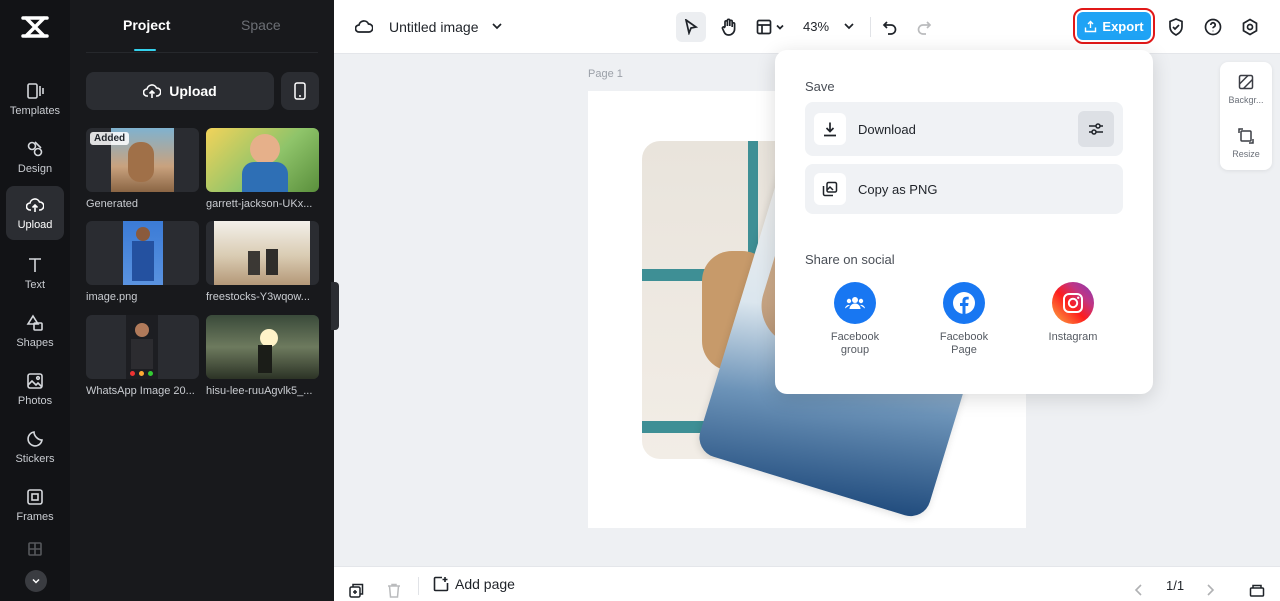 Image resolution: width=1280 pixels, height=601 pixels. I want to click on stickers-icon, so click(35, 438).